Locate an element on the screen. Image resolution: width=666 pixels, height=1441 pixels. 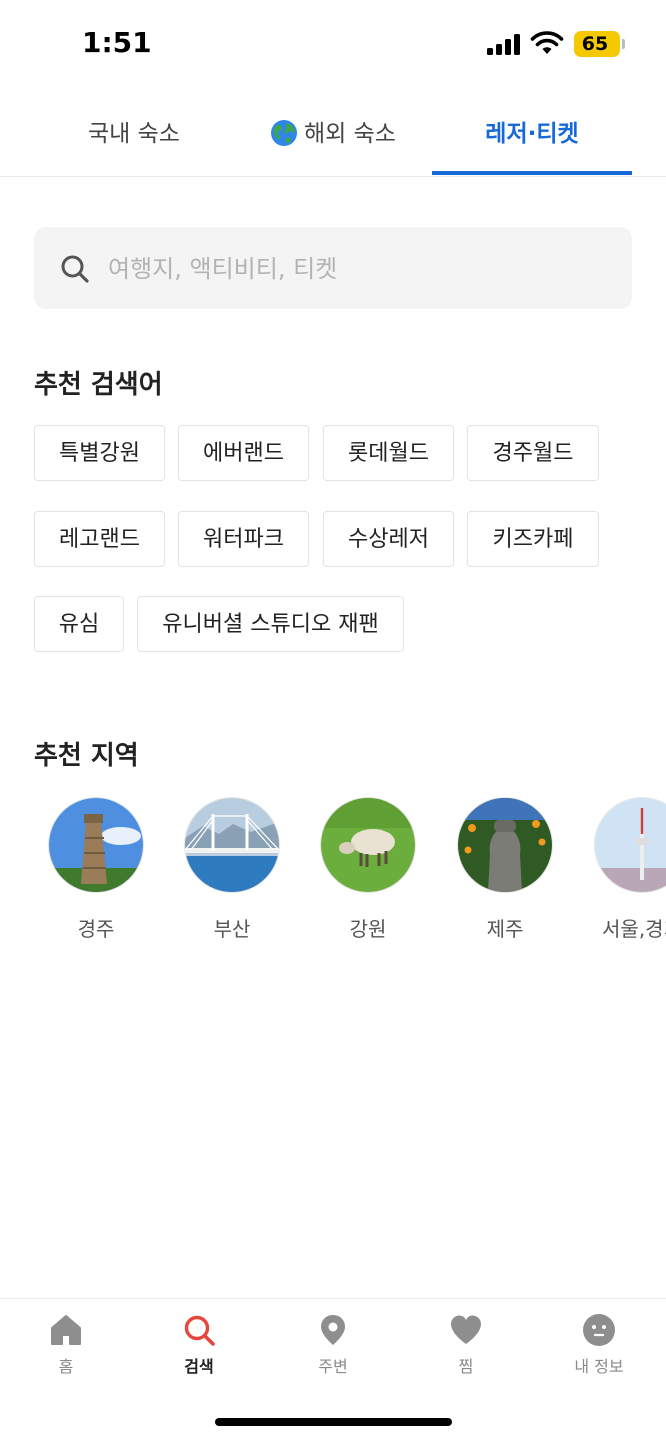
keyword-chip: 수상레저 is located at coordinates (388, 539).